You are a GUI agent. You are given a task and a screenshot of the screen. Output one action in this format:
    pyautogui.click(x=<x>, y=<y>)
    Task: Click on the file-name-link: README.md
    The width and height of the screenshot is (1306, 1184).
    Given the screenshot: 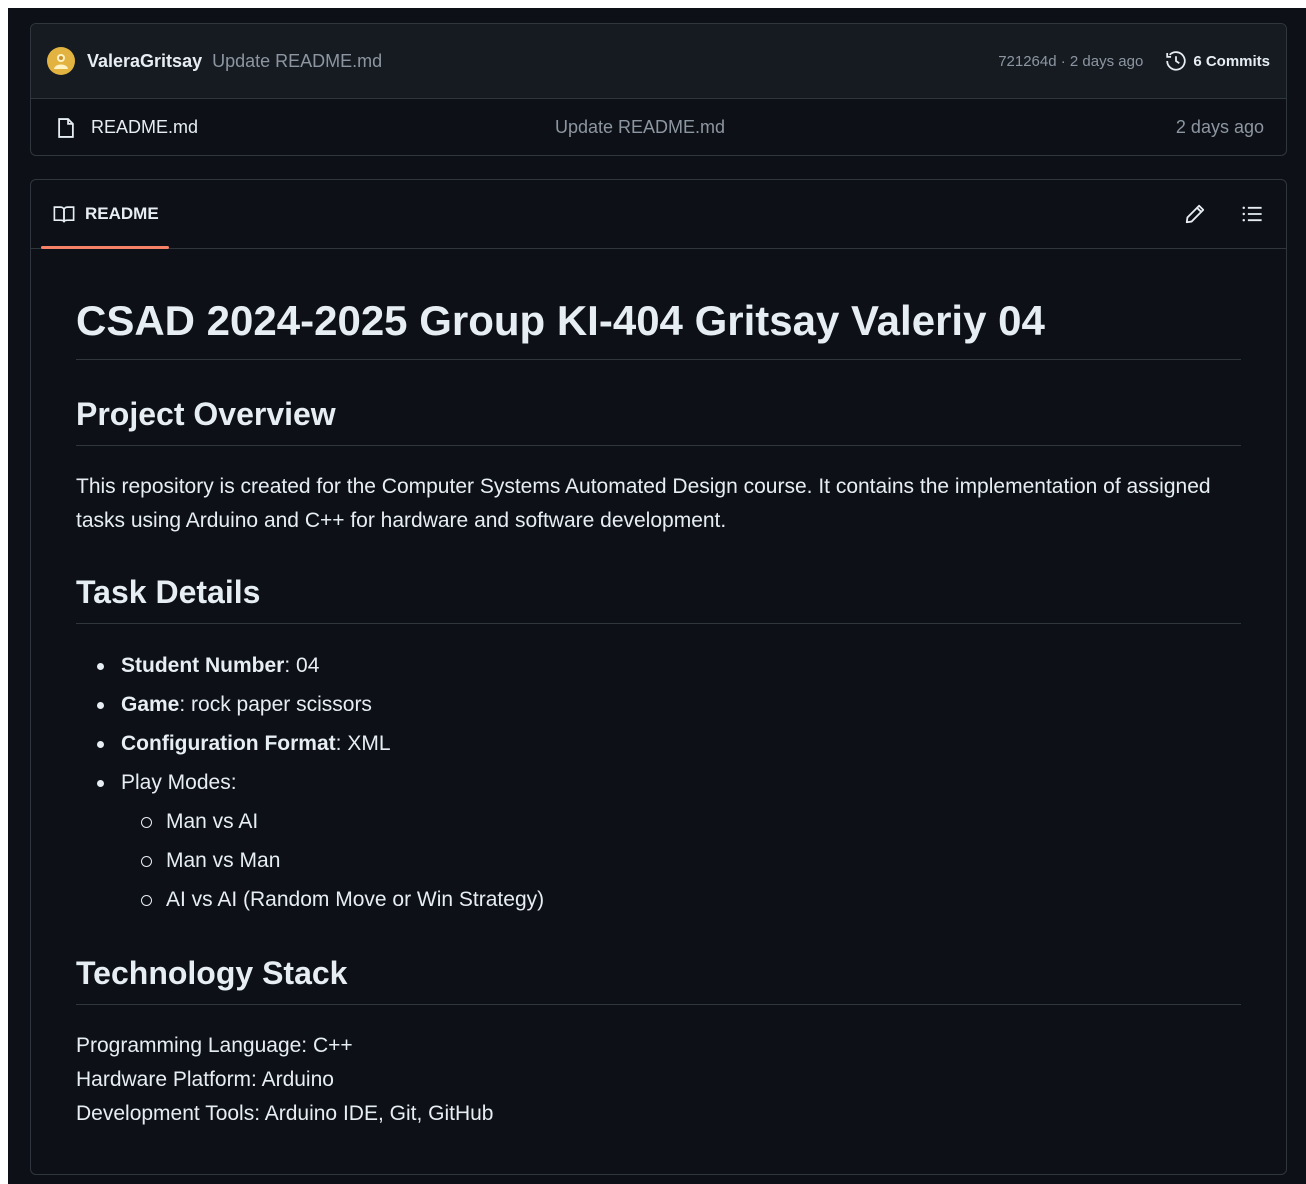 What is the action you would take?
    pyautogui.click(x=144, y=127)
    